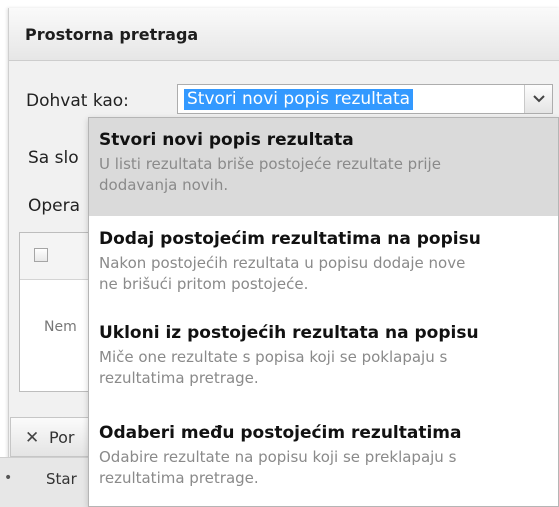  What do you see at coordinates (226, 140) in the screenshot?
I see `option-title: Stvori novi popis rezultata` at bounding box center [226, 140].